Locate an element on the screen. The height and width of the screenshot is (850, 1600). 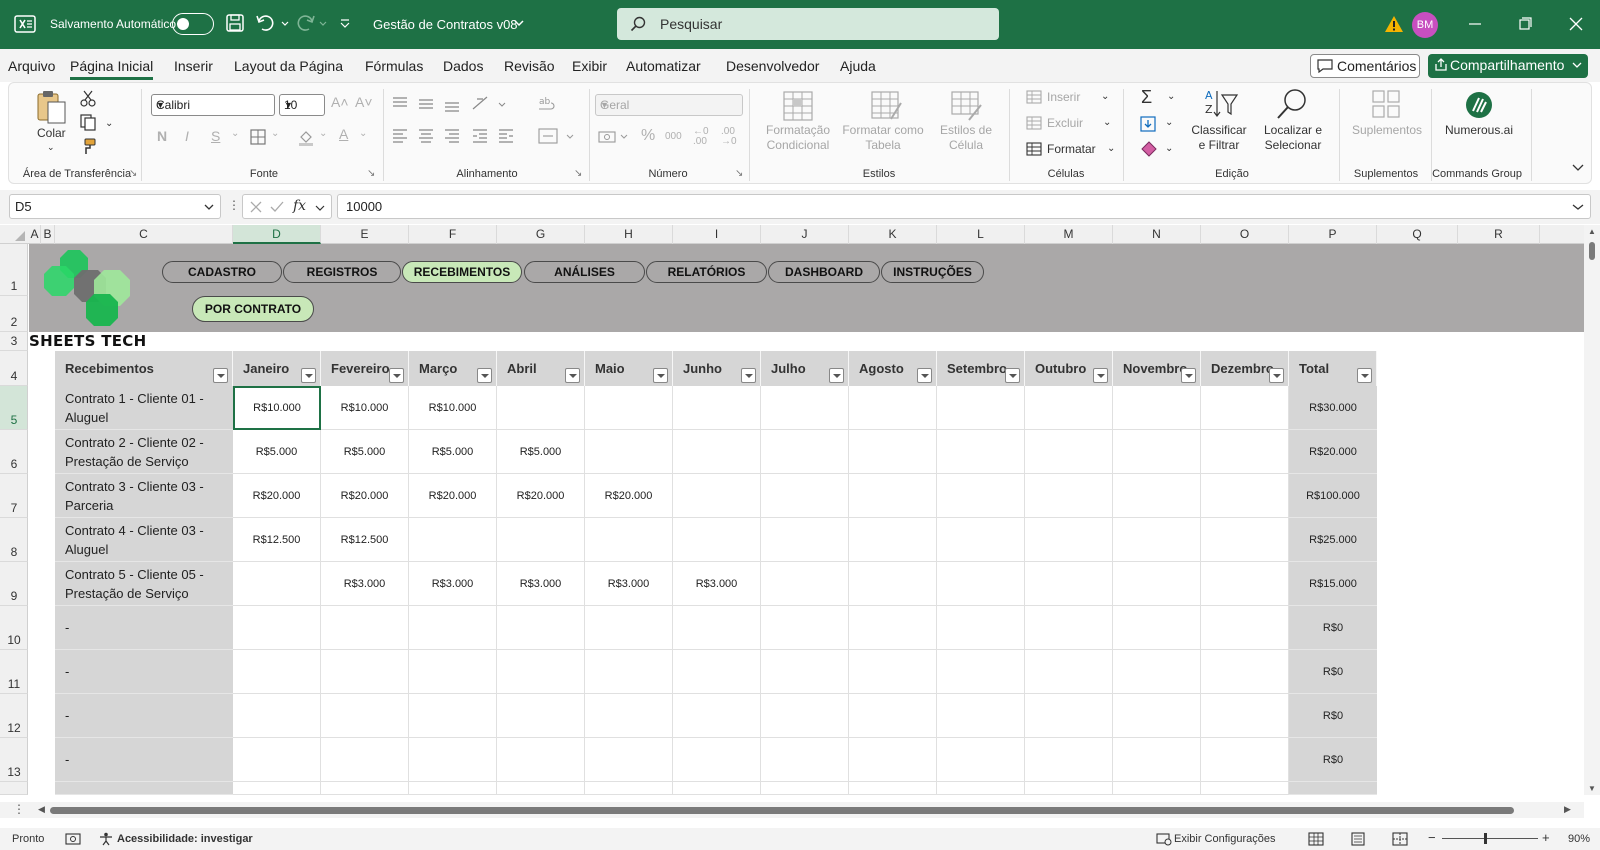
format-painter-icon is located at coordinates (88, 147).